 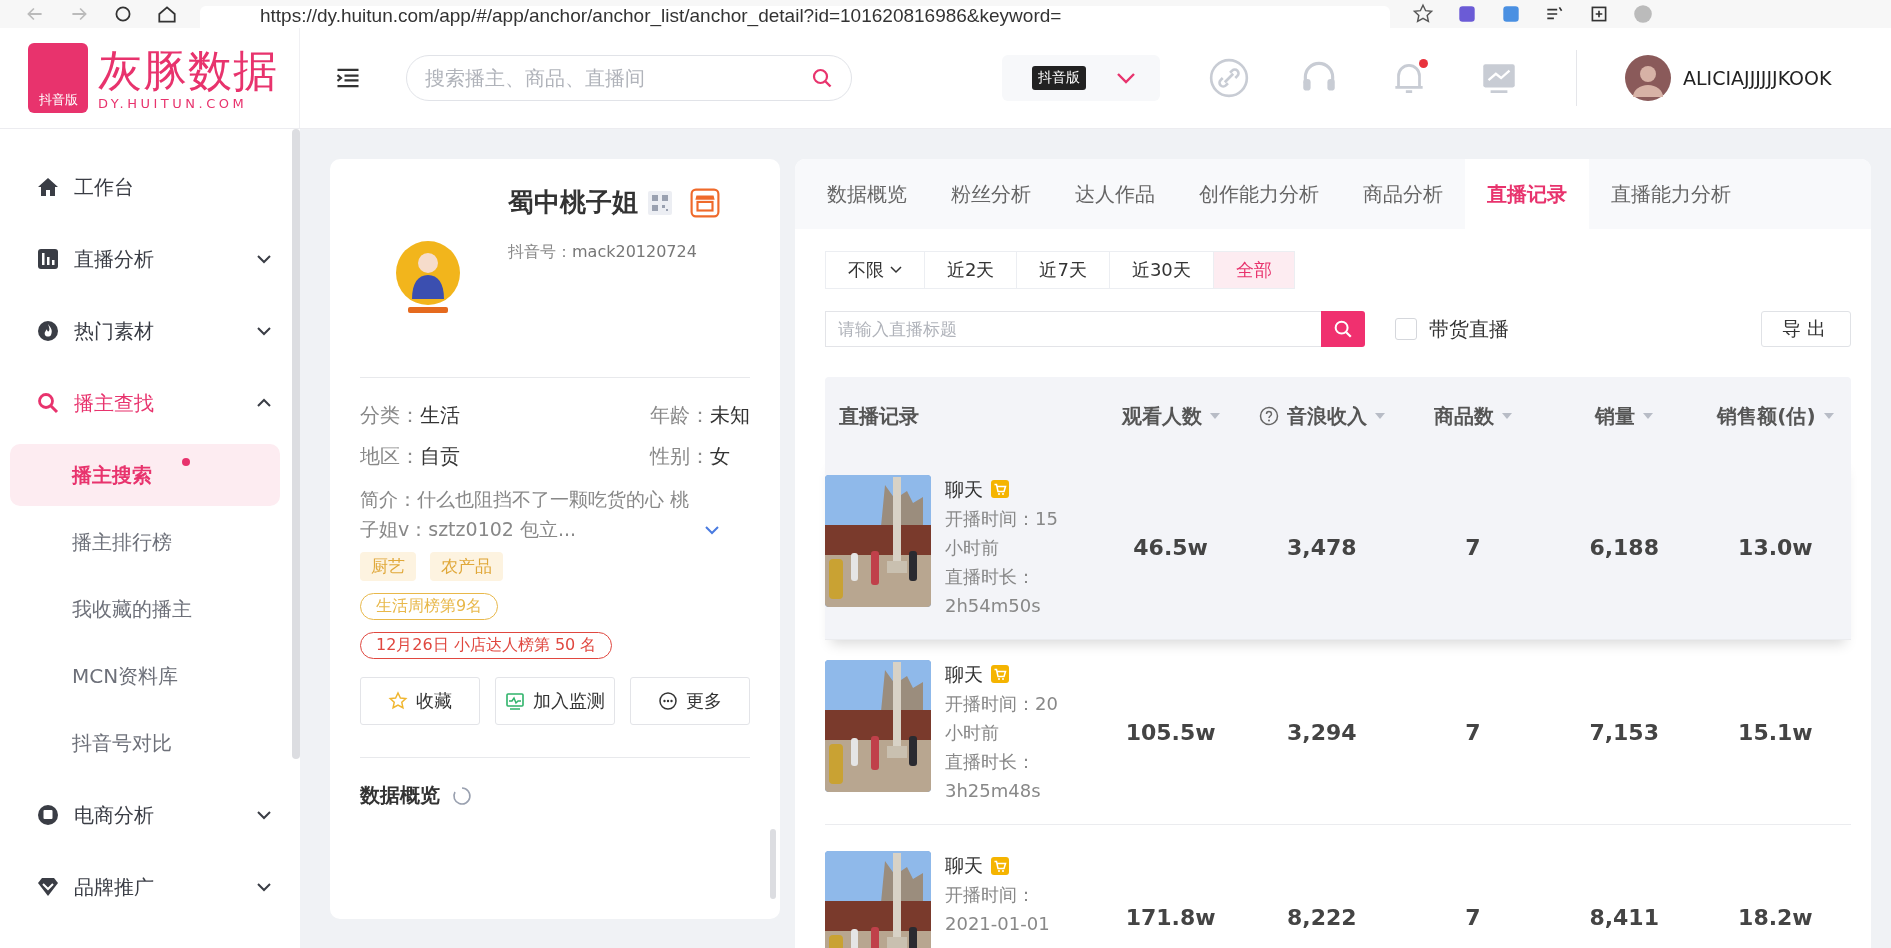 I want to click on checkbox, so click(x=1406, y=329).